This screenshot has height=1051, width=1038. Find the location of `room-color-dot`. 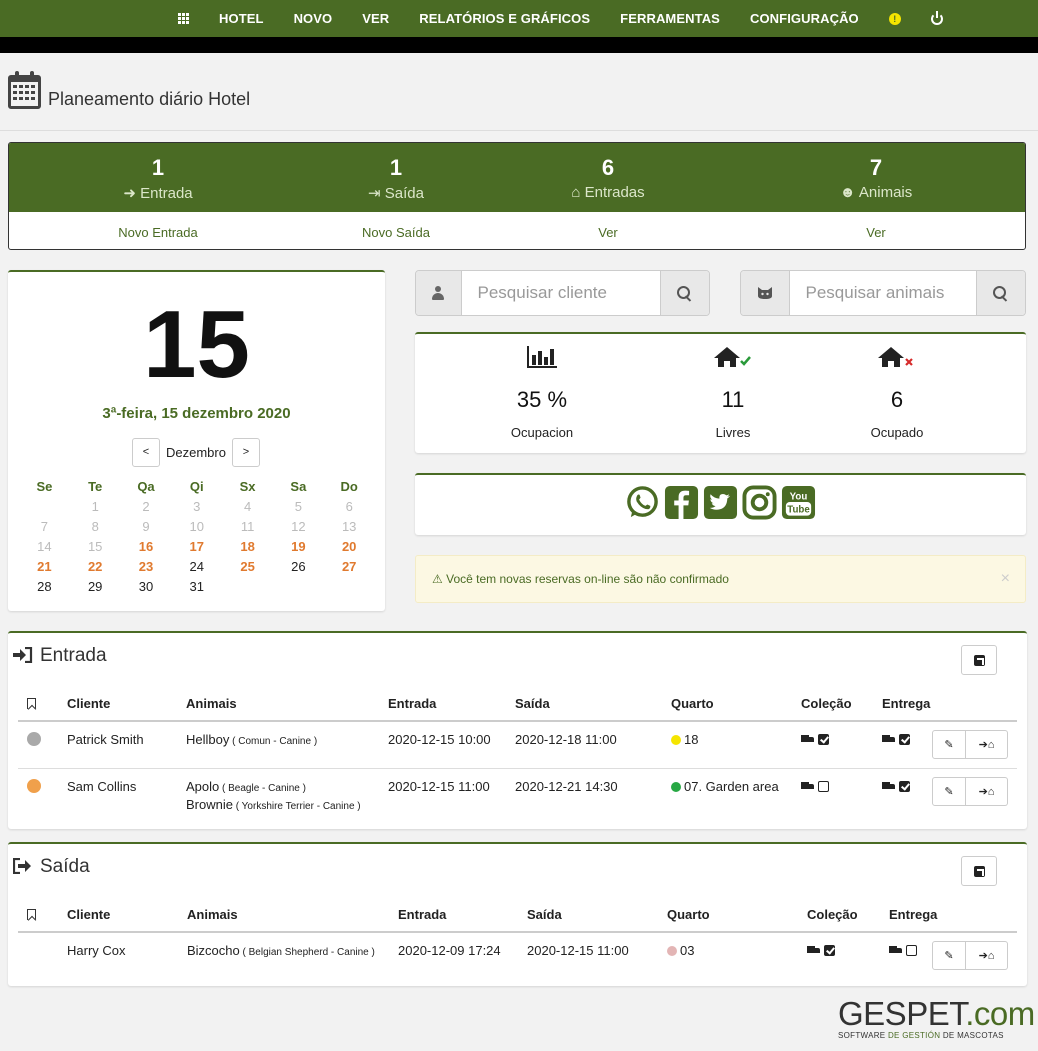

room-color-dot is located at coordinates (672, 951).